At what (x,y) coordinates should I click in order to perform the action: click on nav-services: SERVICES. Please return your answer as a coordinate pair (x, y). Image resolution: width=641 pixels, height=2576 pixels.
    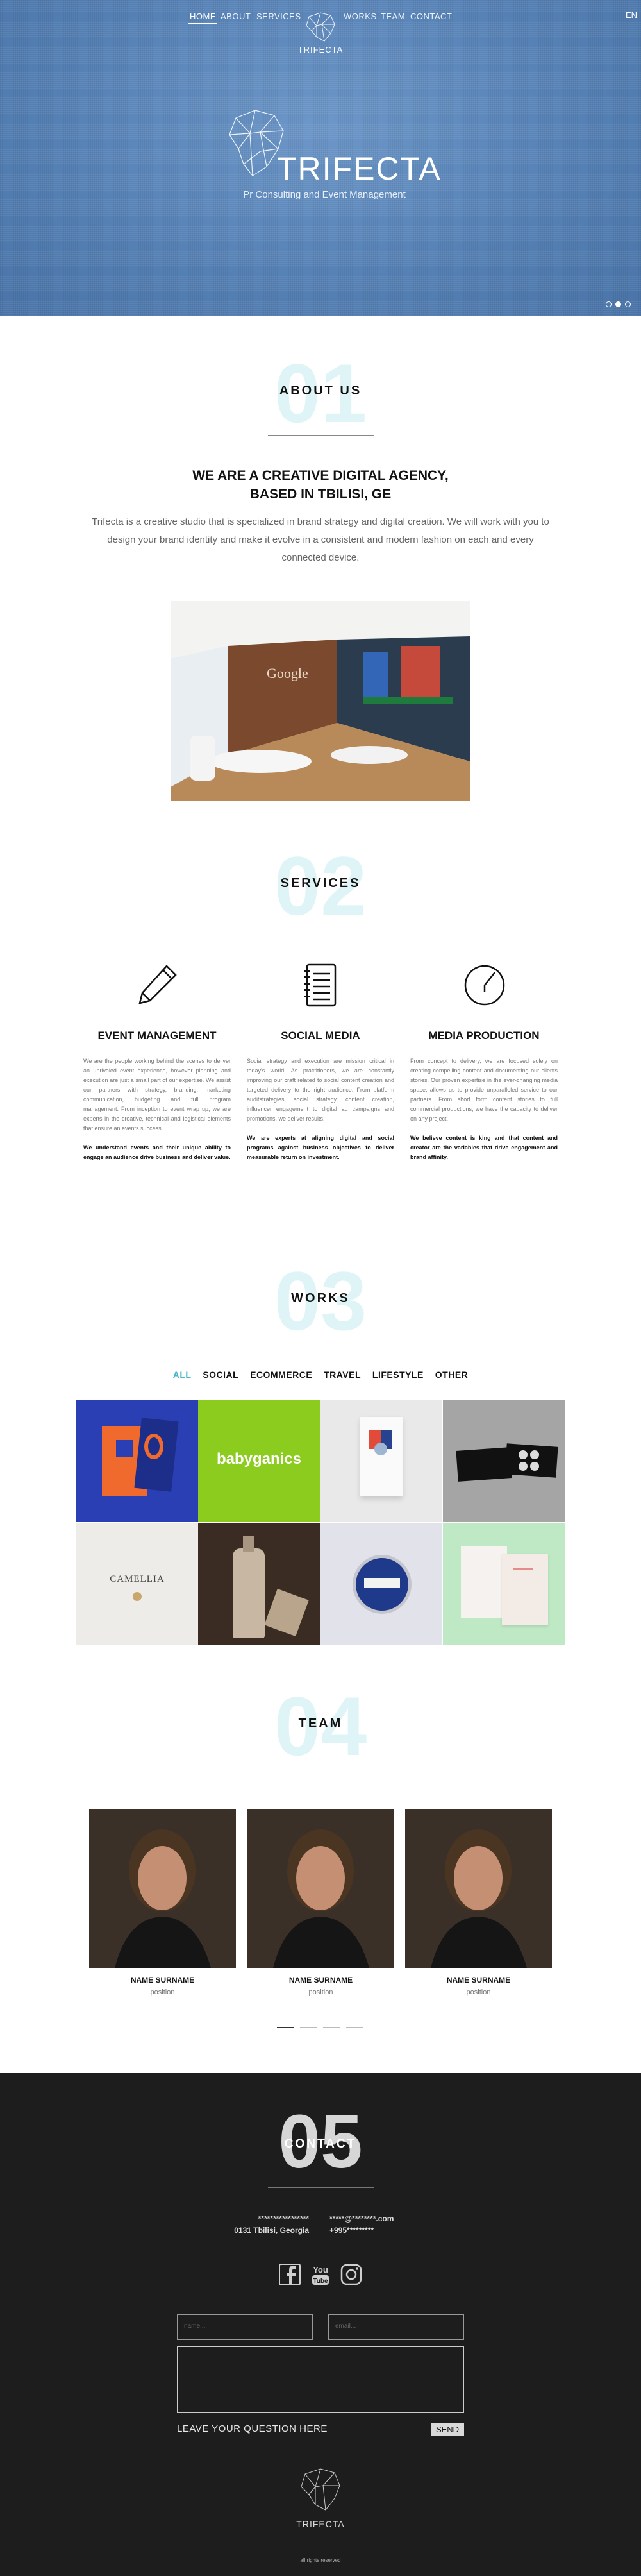
    Looking at the image, I should click on (278, 16).